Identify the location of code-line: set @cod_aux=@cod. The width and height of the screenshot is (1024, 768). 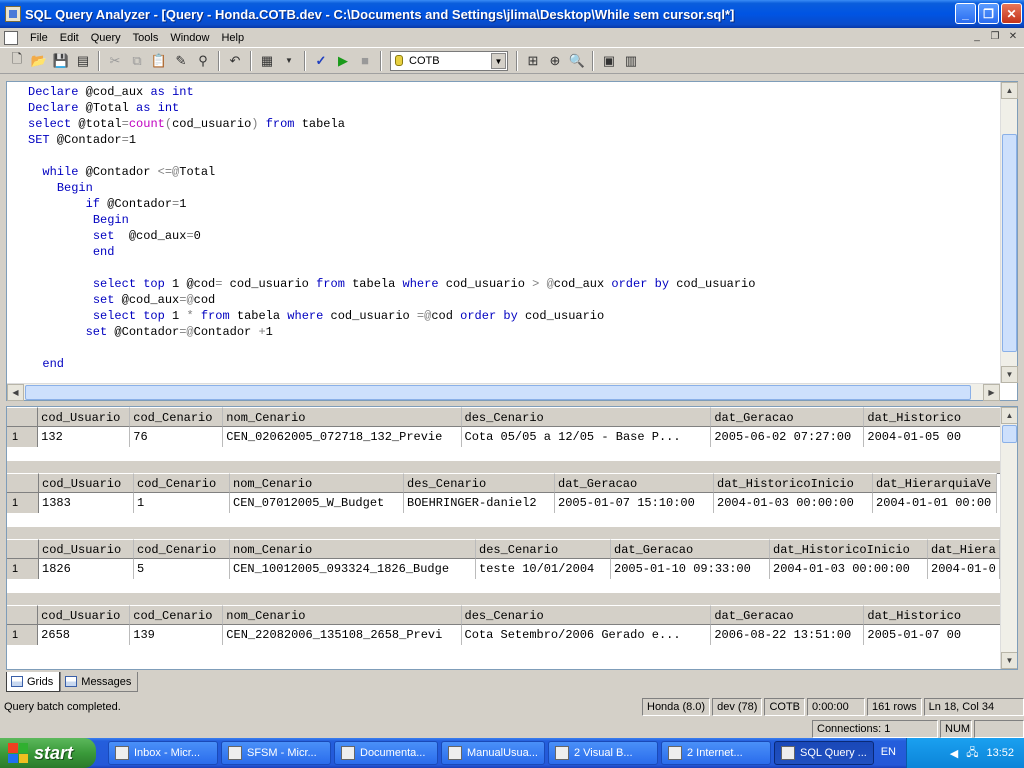
(391, 300).